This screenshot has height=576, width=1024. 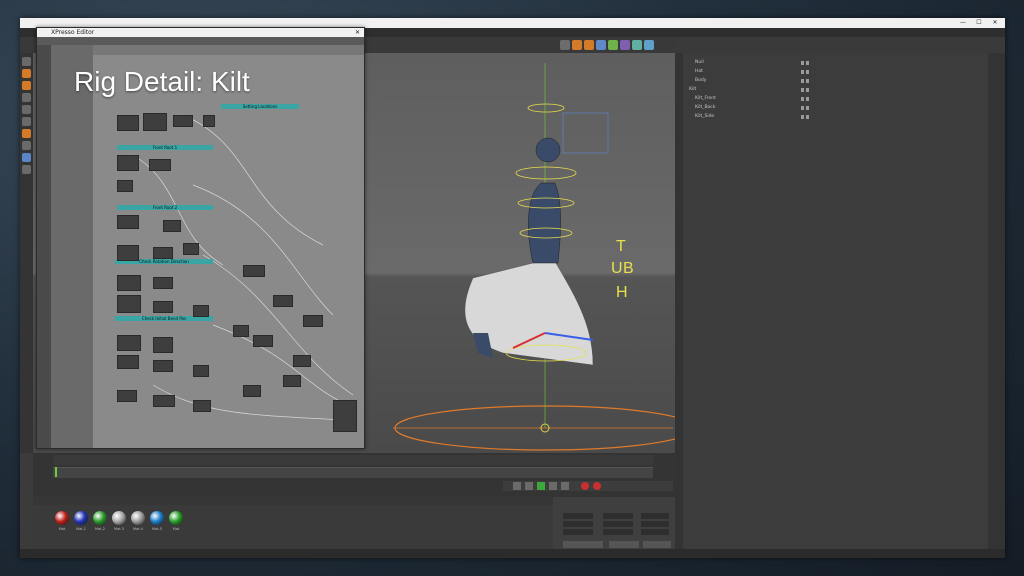 What do you see at coordinates (26, 85) in the screenshot?
I see `rotate-icon` at bounding box center [26, 85].